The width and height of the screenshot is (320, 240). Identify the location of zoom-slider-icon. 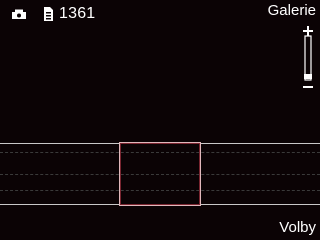
(308, 58).